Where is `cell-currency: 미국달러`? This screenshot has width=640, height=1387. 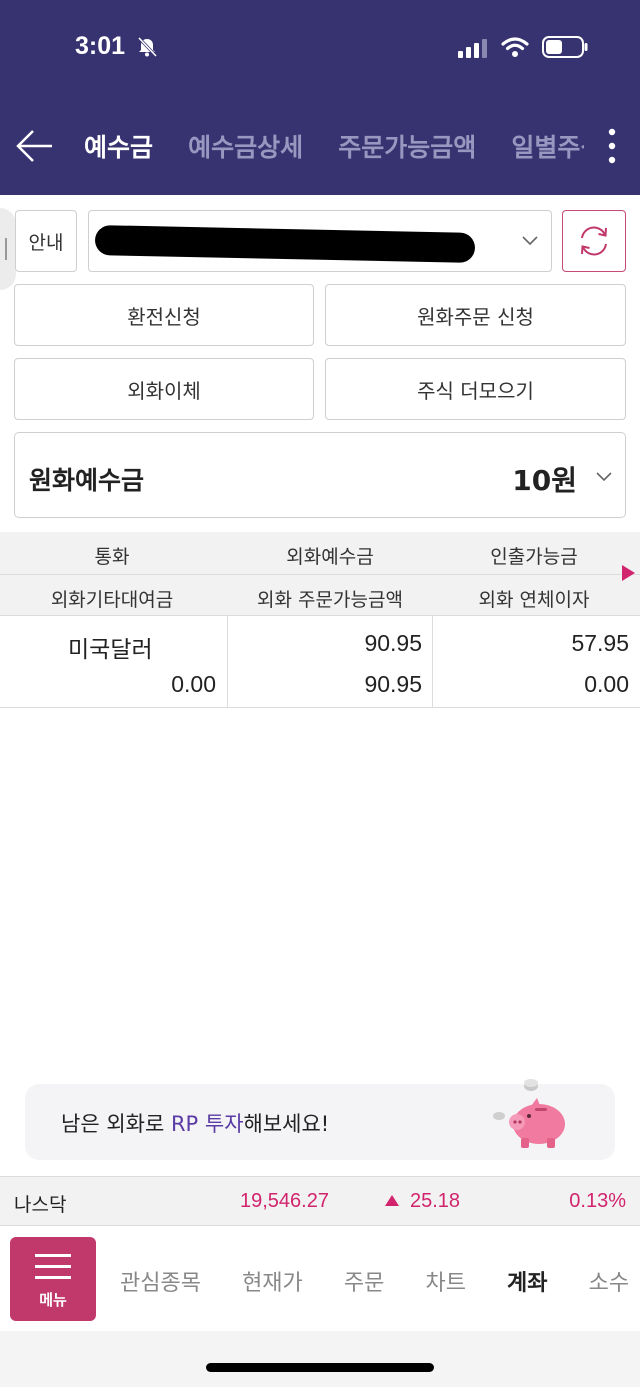
cell-currency: 미국달러 is located at coordinates (110, 649).